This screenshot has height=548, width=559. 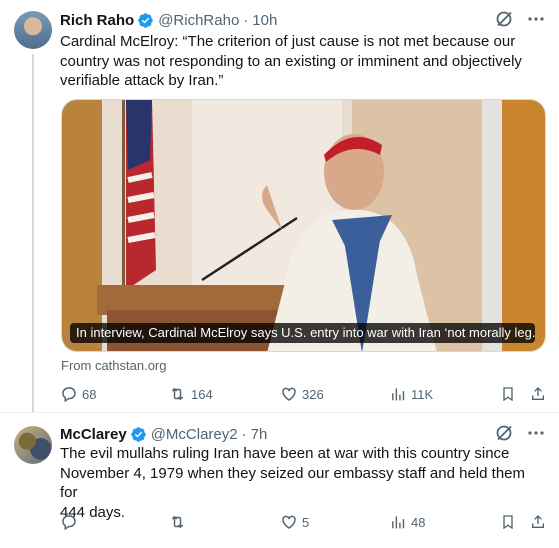 What do you see at coordinates (313, 394) in the screenshot?
I see `like-count: 326` at bounding box center [313, 394].